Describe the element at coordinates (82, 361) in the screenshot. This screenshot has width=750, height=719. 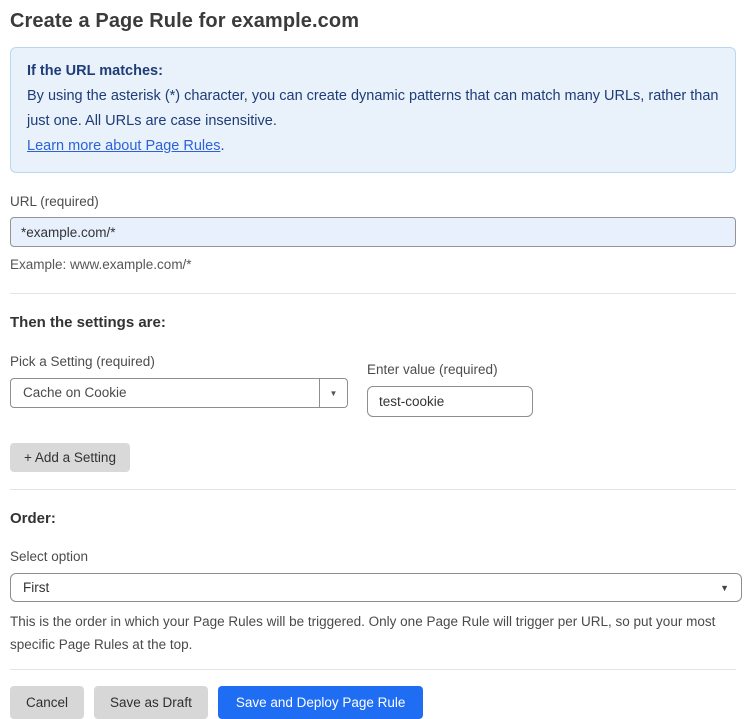
I see `setting-picker-label: Pick a Setting (required)` at that location.